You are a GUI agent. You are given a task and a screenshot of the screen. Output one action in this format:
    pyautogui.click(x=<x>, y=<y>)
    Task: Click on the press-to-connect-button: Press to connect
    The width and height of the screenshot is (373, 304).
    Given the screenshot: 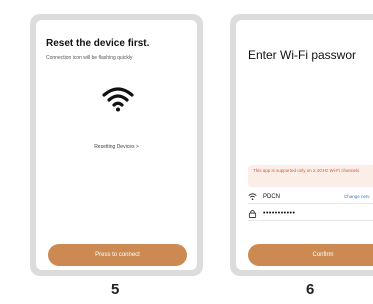 What is the action you would take?
    pyautogui.click(x=117, y=255)
    